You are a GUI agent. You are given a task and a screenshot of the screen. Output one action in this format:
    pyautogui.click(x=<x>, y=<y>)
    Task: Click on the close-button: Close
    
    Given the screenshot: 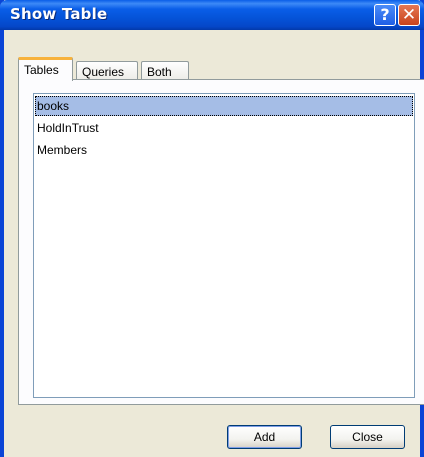 What is the action you would take?
    pyautogui.click(x=367, y=437)
    